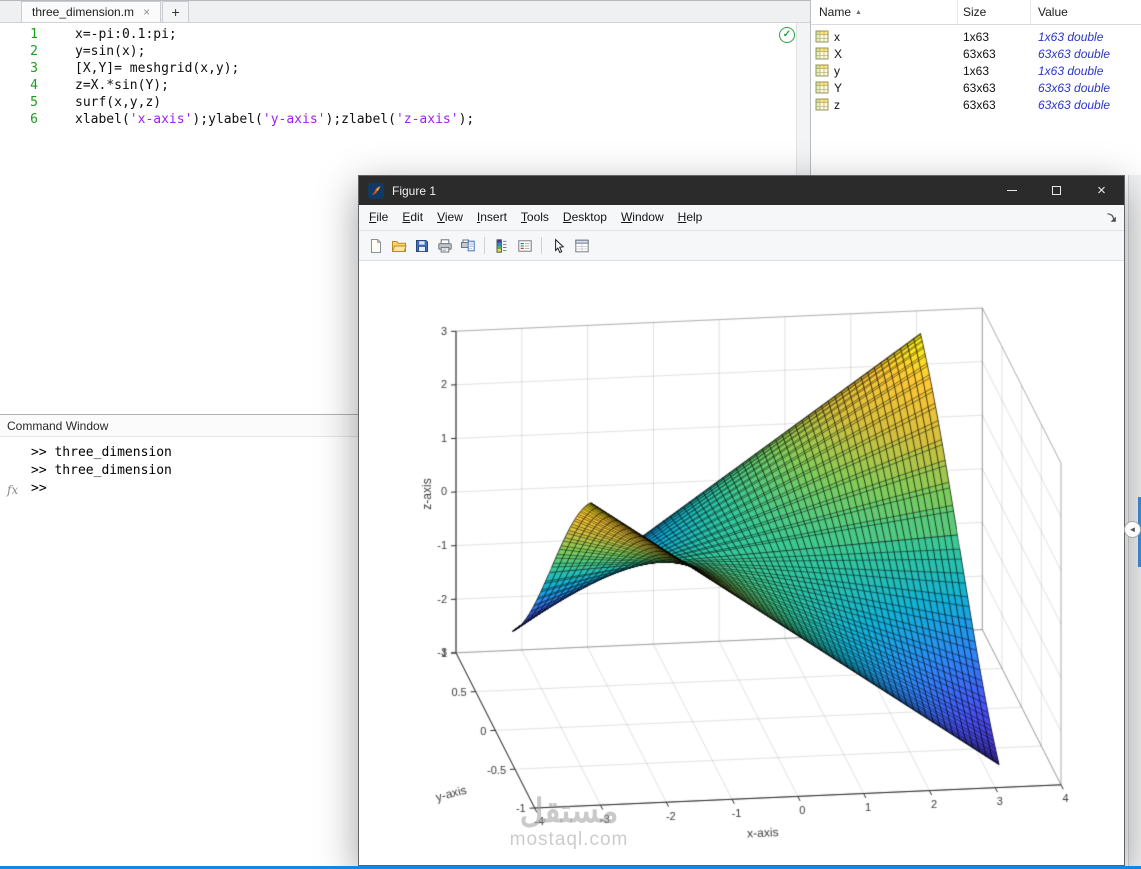  What do you see at coordinates (838, 53) in the screenshot?
I see `variable-name: X` at bounding box center [838, 53].